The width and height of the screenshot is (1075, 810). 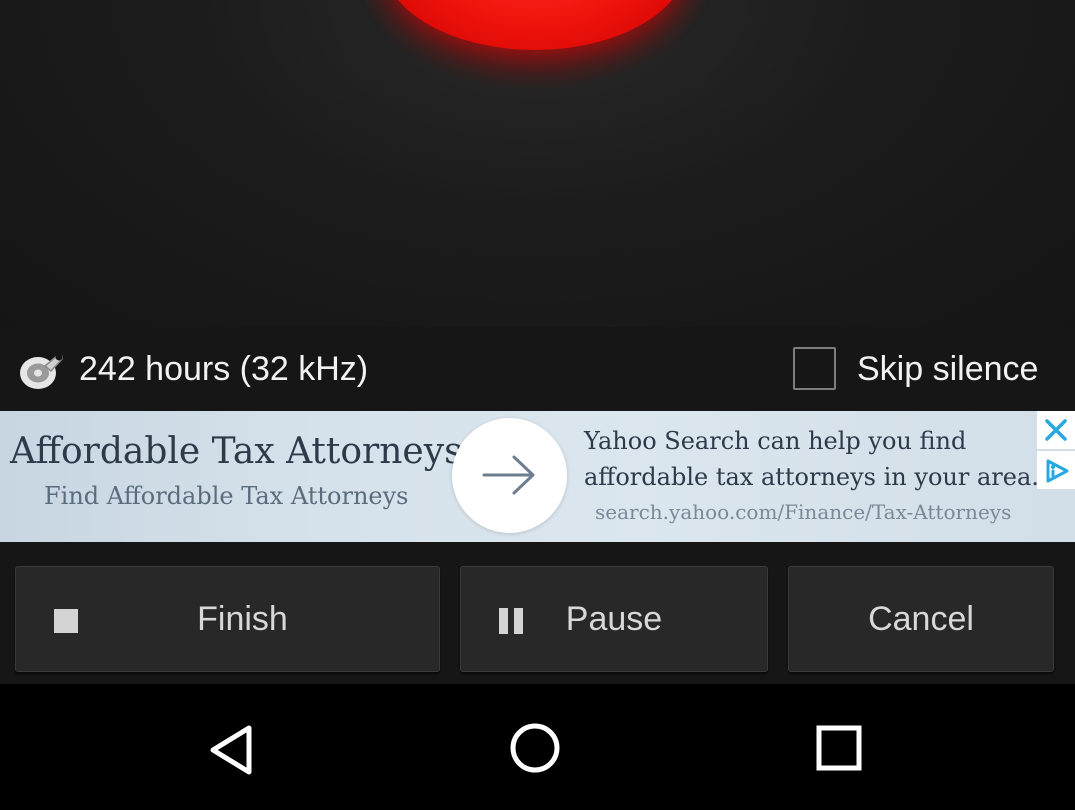 I want to click on arrow-right-icon, so click(x=508, y=475).